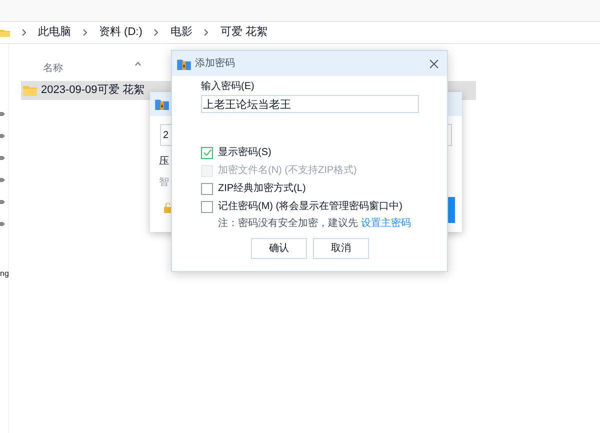 The image size is (600, 433). What do you see at coordinates (138, 64) in the screenshot?
I see `sort-caret-icon` at bounding box center [138, 64].